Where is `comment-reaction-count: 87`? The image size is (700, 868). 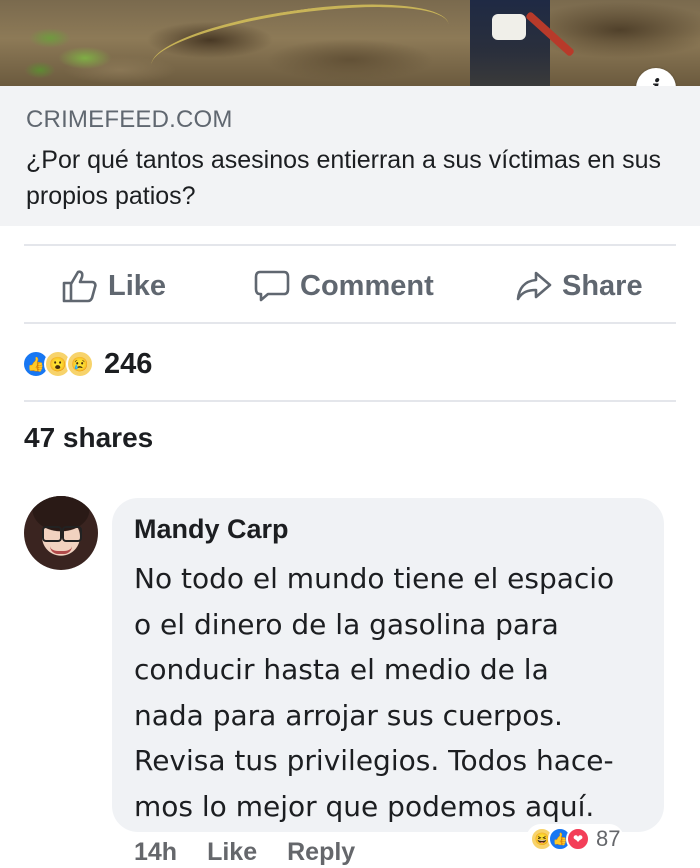 comment-reaction-count: 87 is located at coordinates (608, 838).